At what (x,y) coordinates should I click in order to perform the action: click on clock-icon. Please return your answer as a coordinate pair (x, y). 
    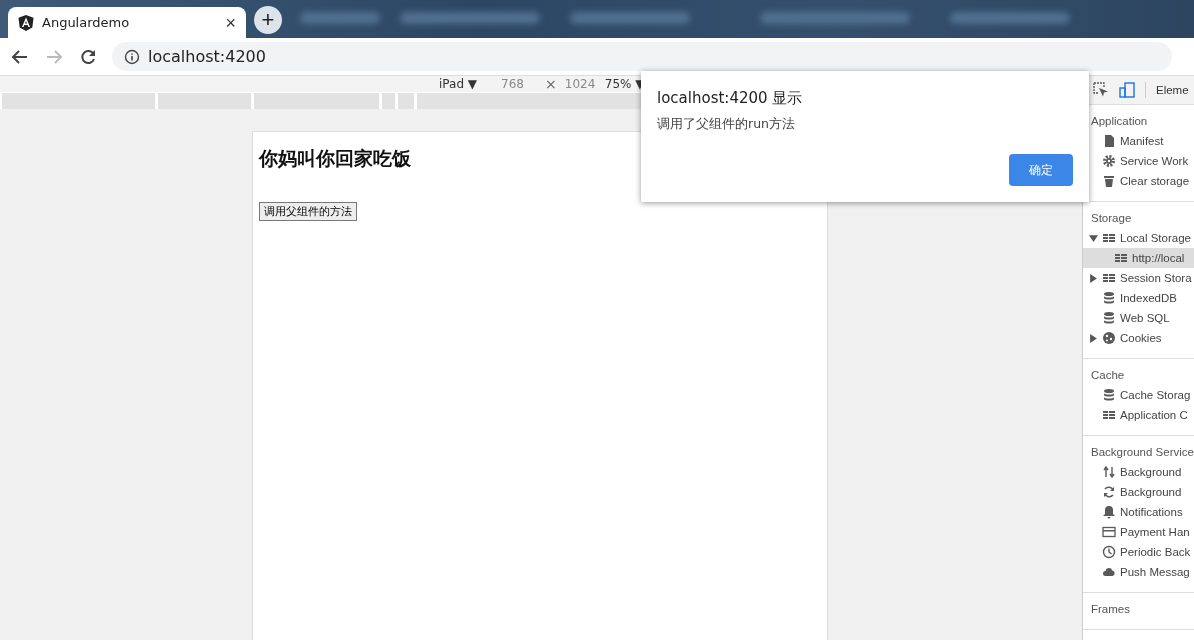
    Looking at the image, I should click on (1109, 552).